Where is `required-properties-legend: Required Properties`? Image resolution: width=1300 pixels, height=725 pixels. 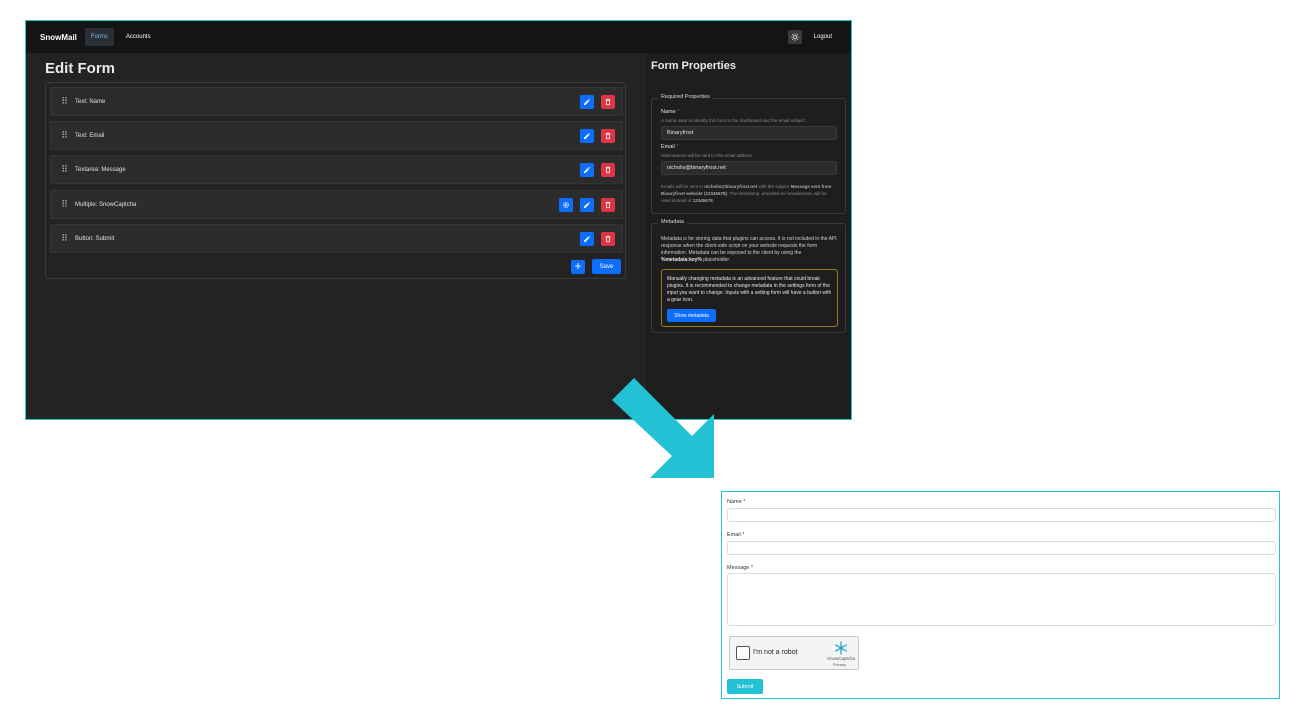
required-properties-legend: Required Properties is located at coordinates (685, 97).